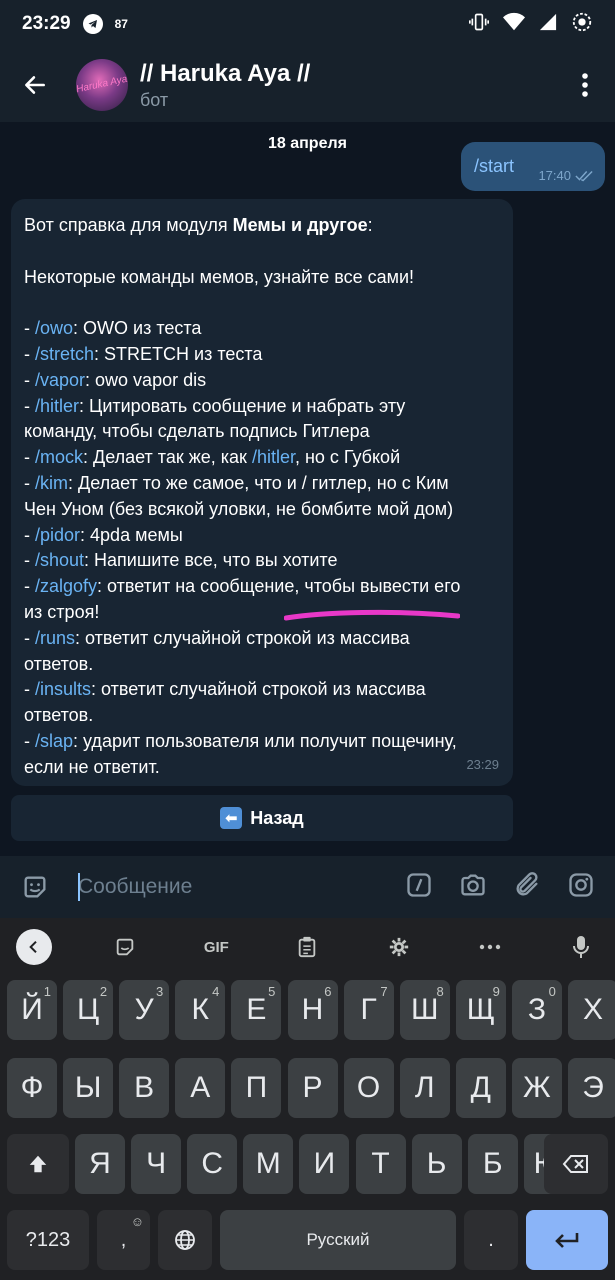  I want to click on text-caret, so click(79, 887).